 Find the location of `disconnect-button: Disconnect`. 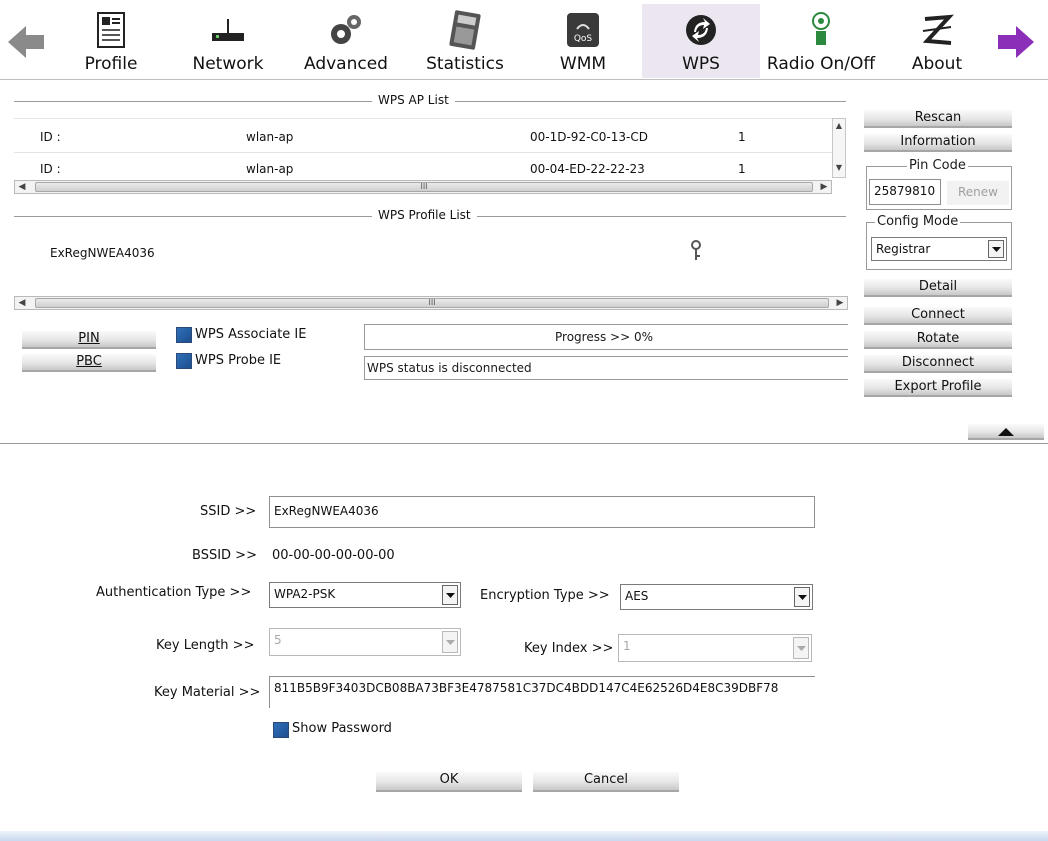

disconnect-button: Disconnect is located at coordinates (938, 364).